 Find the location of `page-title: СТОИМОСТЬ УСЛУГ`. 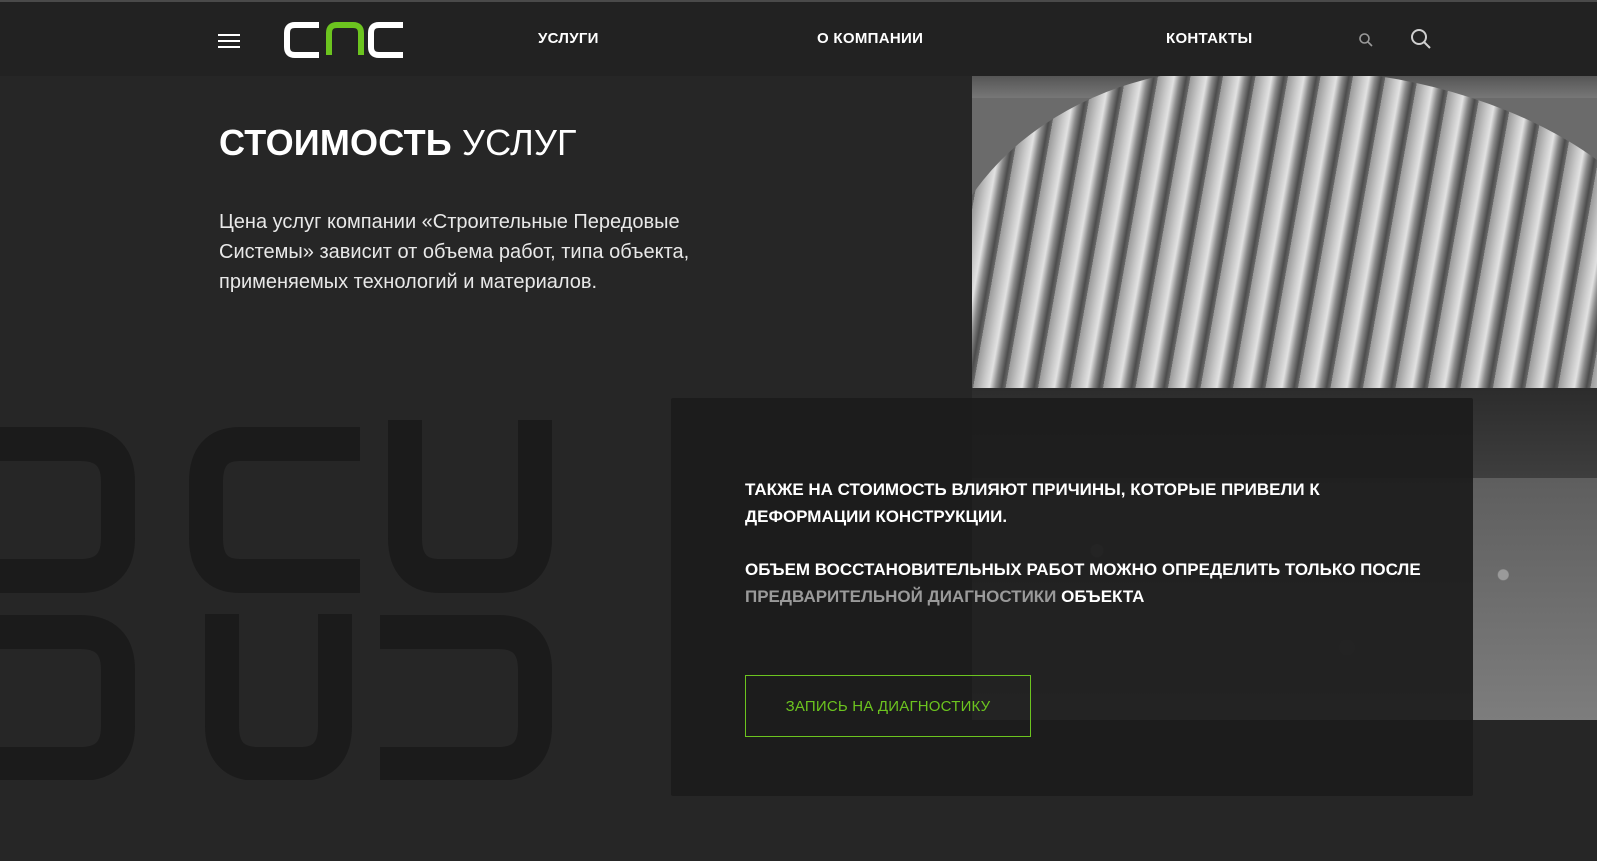

page-title: СТОИМОСТЬ УСЛУГ is located at coordinates (398, 142).